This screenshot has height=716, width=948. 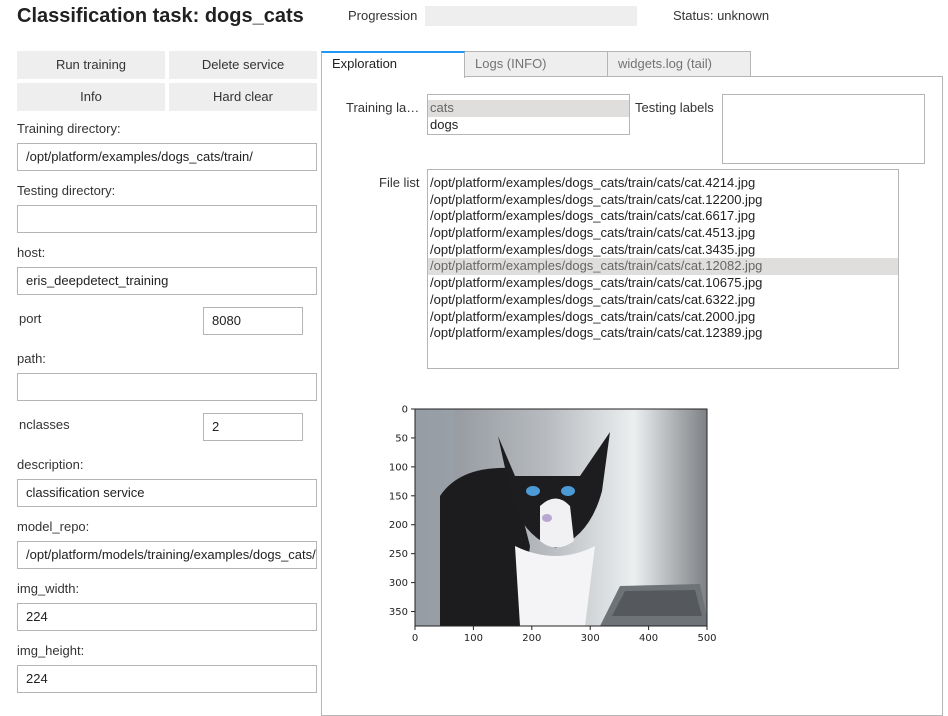 I want to click on y-tick-label: 100, so click(x=398, y=467).